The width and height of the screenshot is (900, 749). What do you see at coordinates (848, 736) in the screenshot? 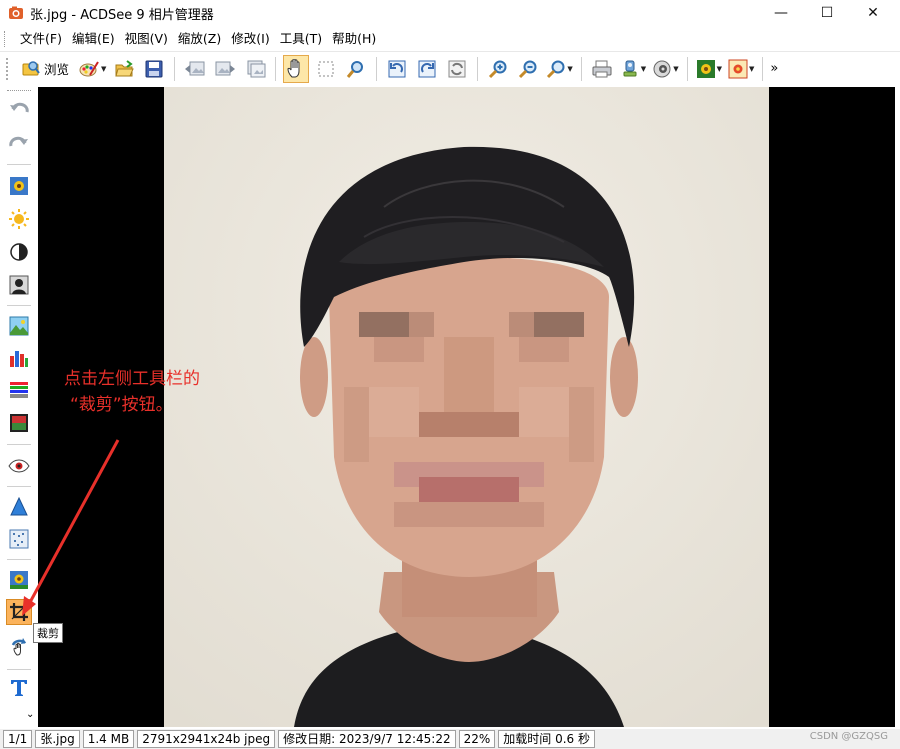
I see `csdn-watermark: CSDN @GZQSG` at bounding box center [848, 736].